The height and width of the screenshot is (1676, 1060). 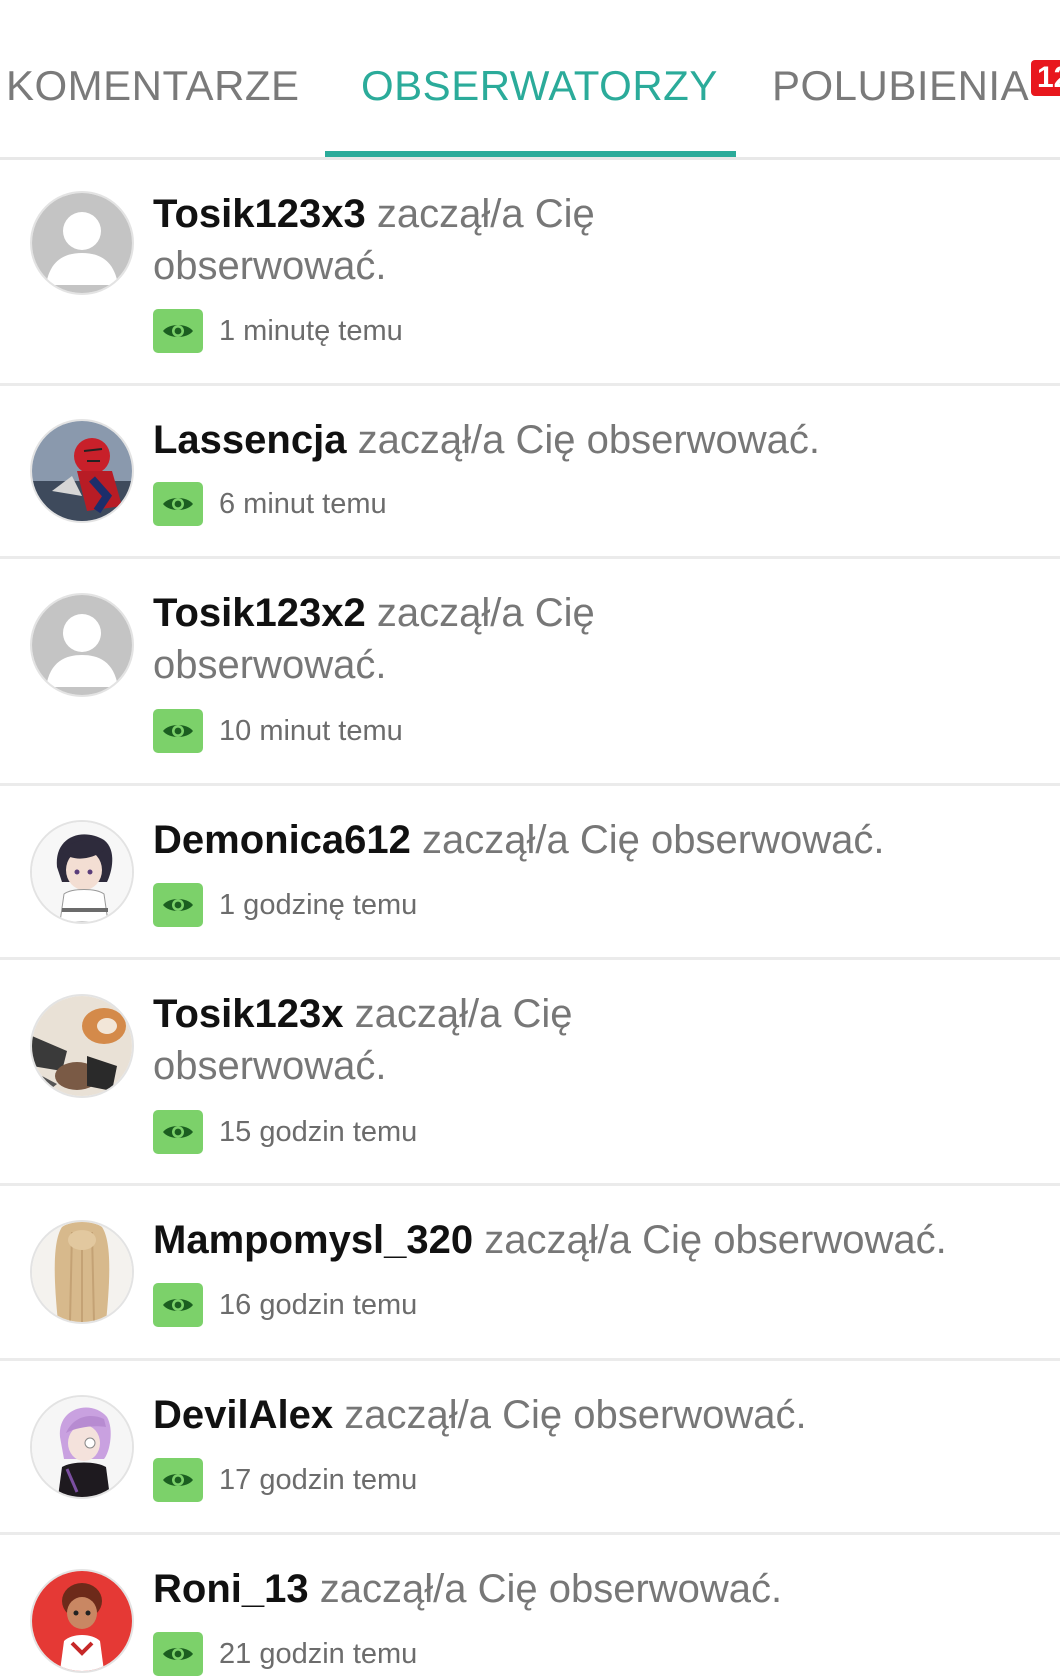 What do you see at coordinates (363, 1040) in the screenshot?
I see `notification-text: Tosik123x zaczął/a Cię obserwować.` at bounding box center [363, 1040].